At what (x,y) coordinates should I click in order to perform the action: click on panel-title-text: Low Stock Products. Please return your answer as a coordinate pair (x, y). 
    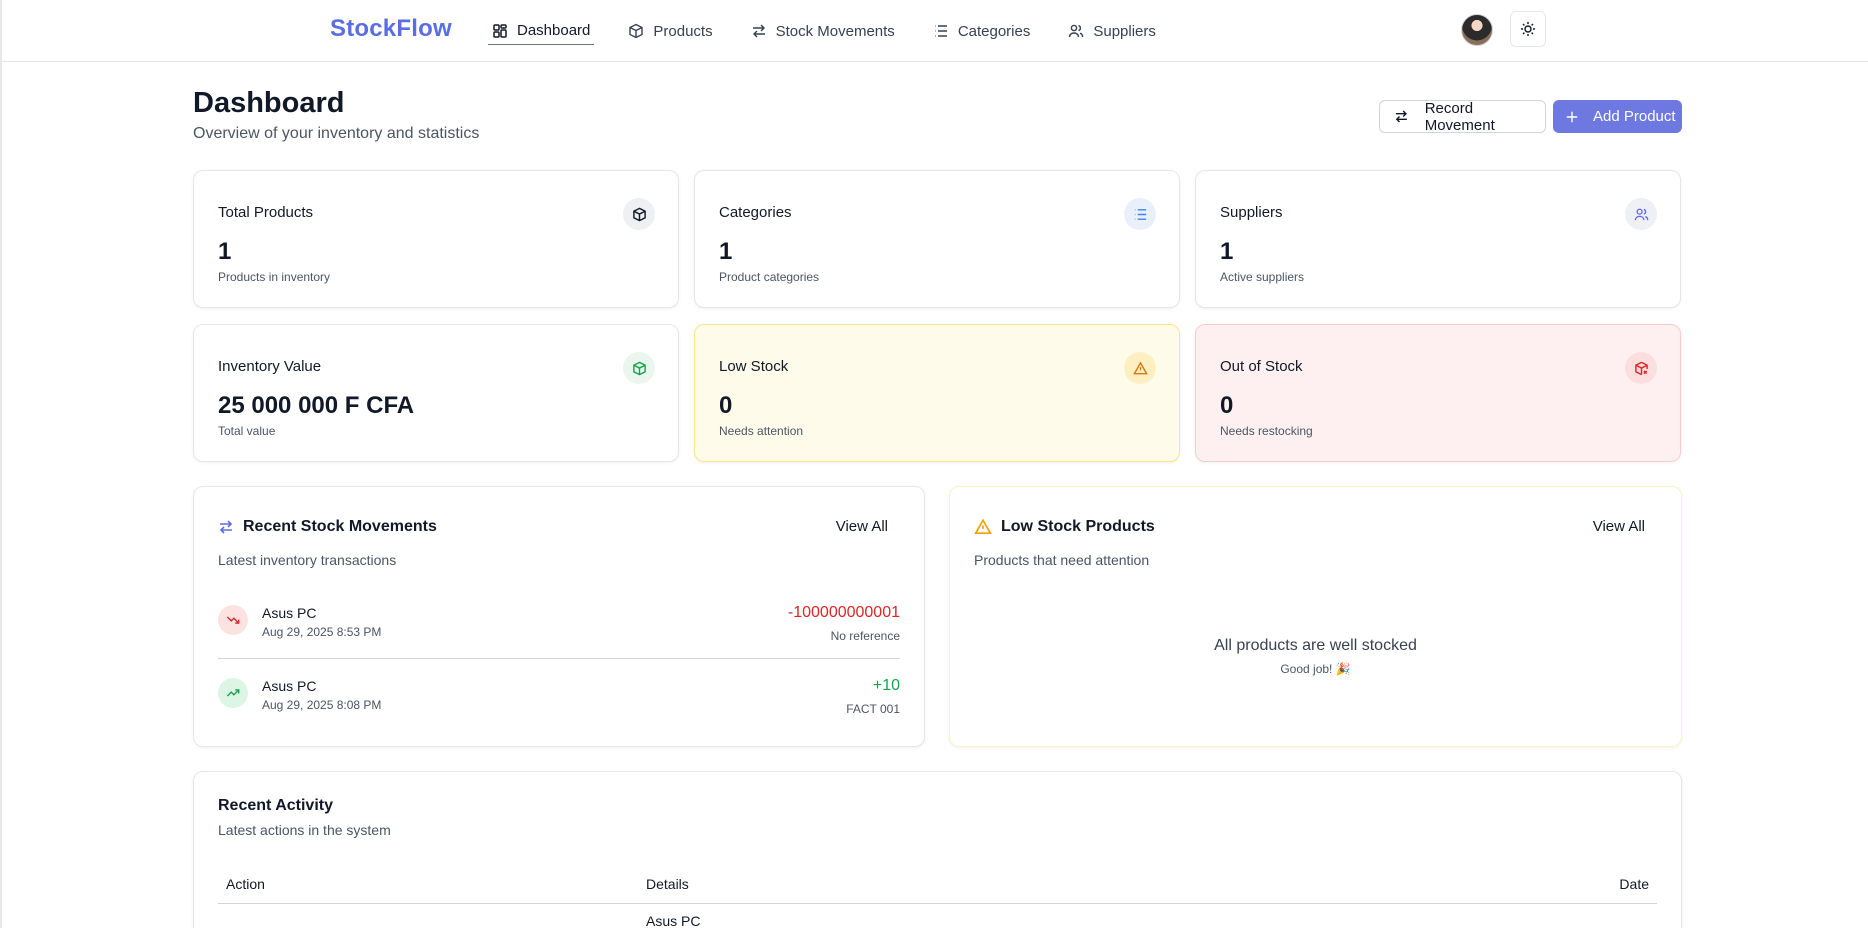
    Looking at the image, I should click on (1078, 526).